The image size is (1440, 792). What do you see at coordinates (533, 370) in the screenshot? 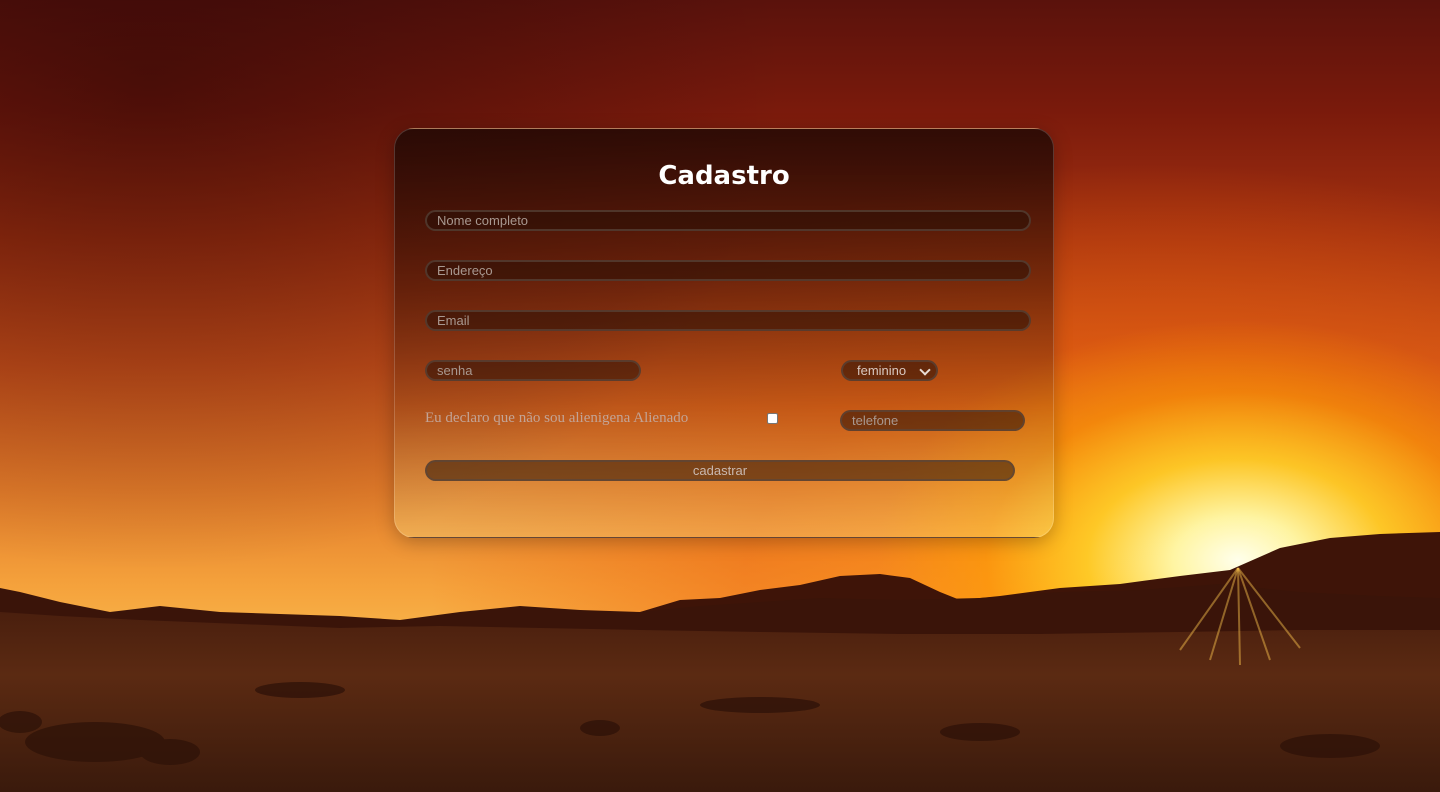
I see `password-input: senha` at bounding box center [533, 370].